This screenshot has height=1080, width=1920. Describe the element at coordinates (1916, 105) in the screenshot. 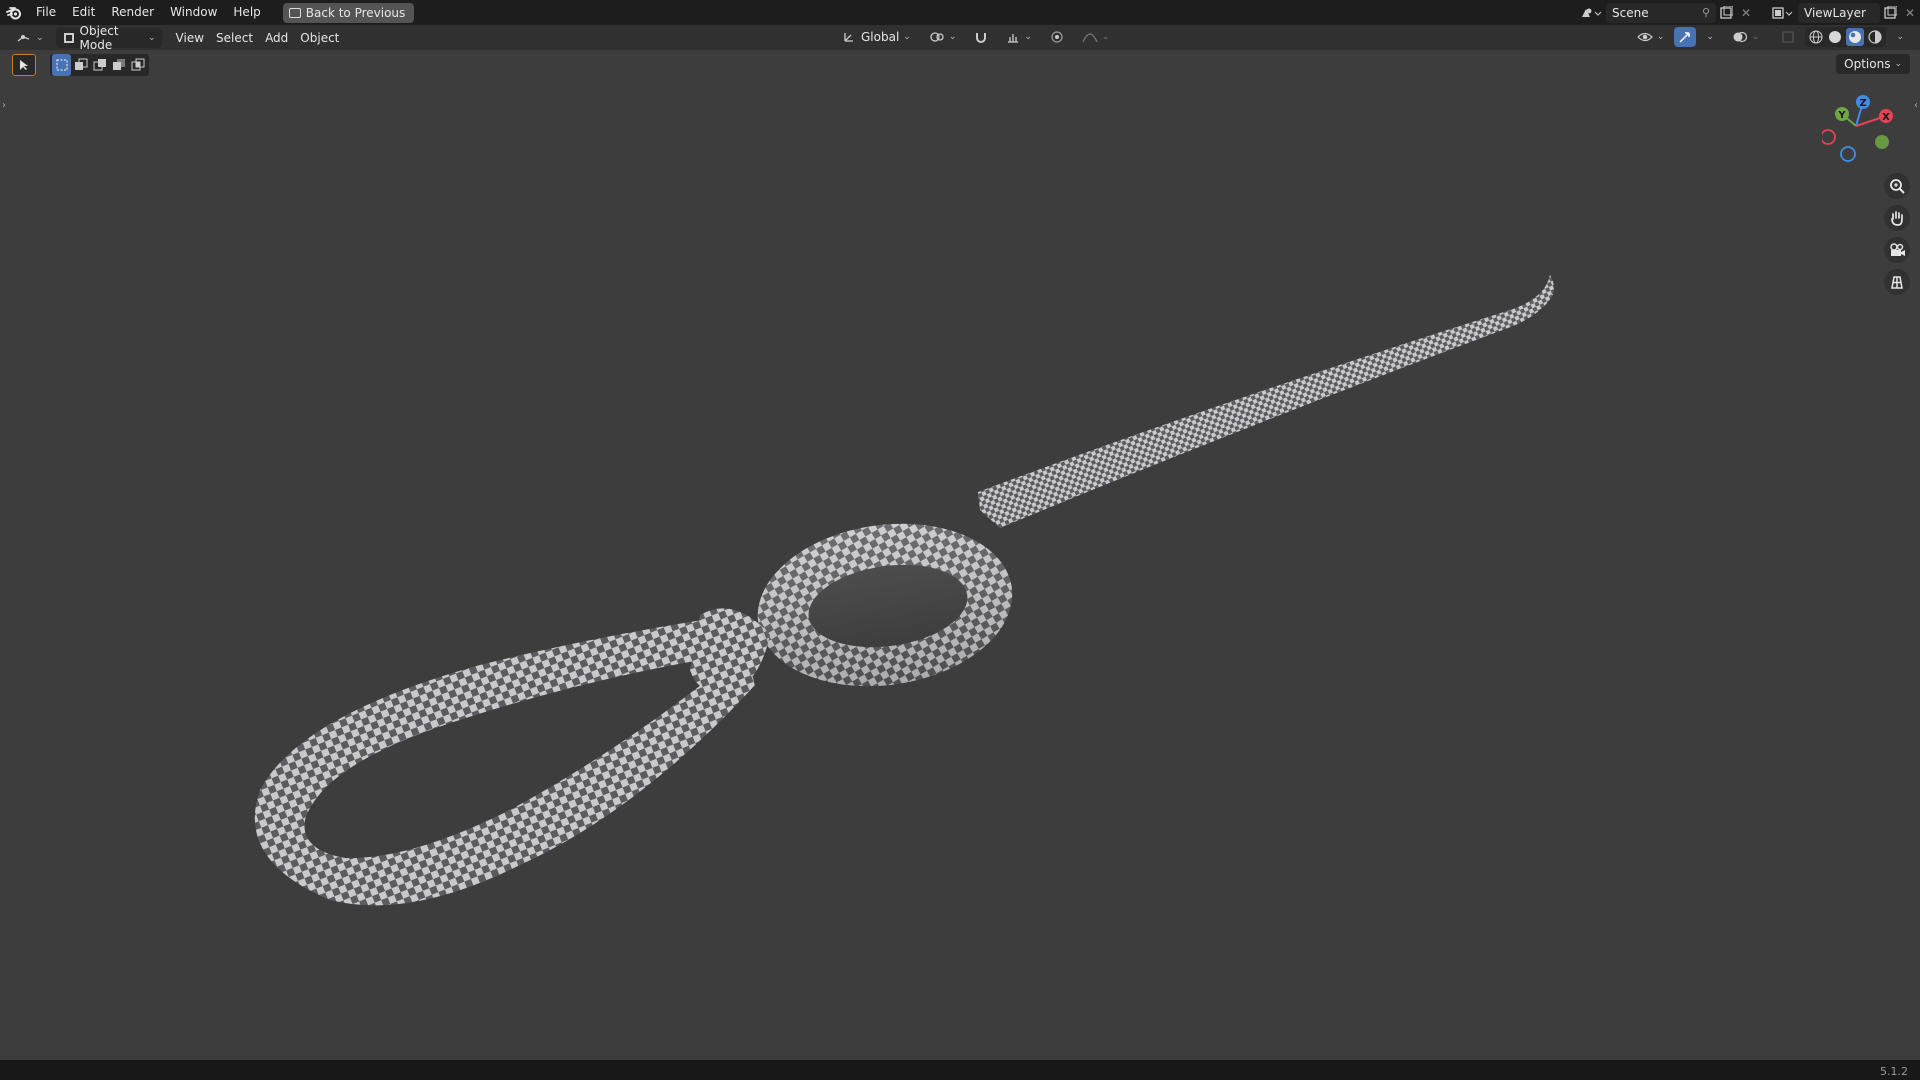

I see `sidebar-expand-arrow-icon: ‹` at that location.